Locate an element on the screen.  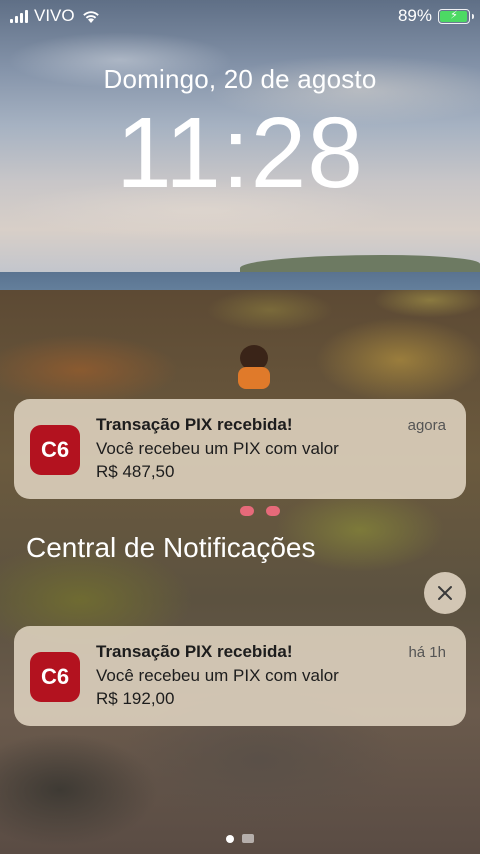
notification-center-title: Central de Notificações is located at coordinates (171, 547).